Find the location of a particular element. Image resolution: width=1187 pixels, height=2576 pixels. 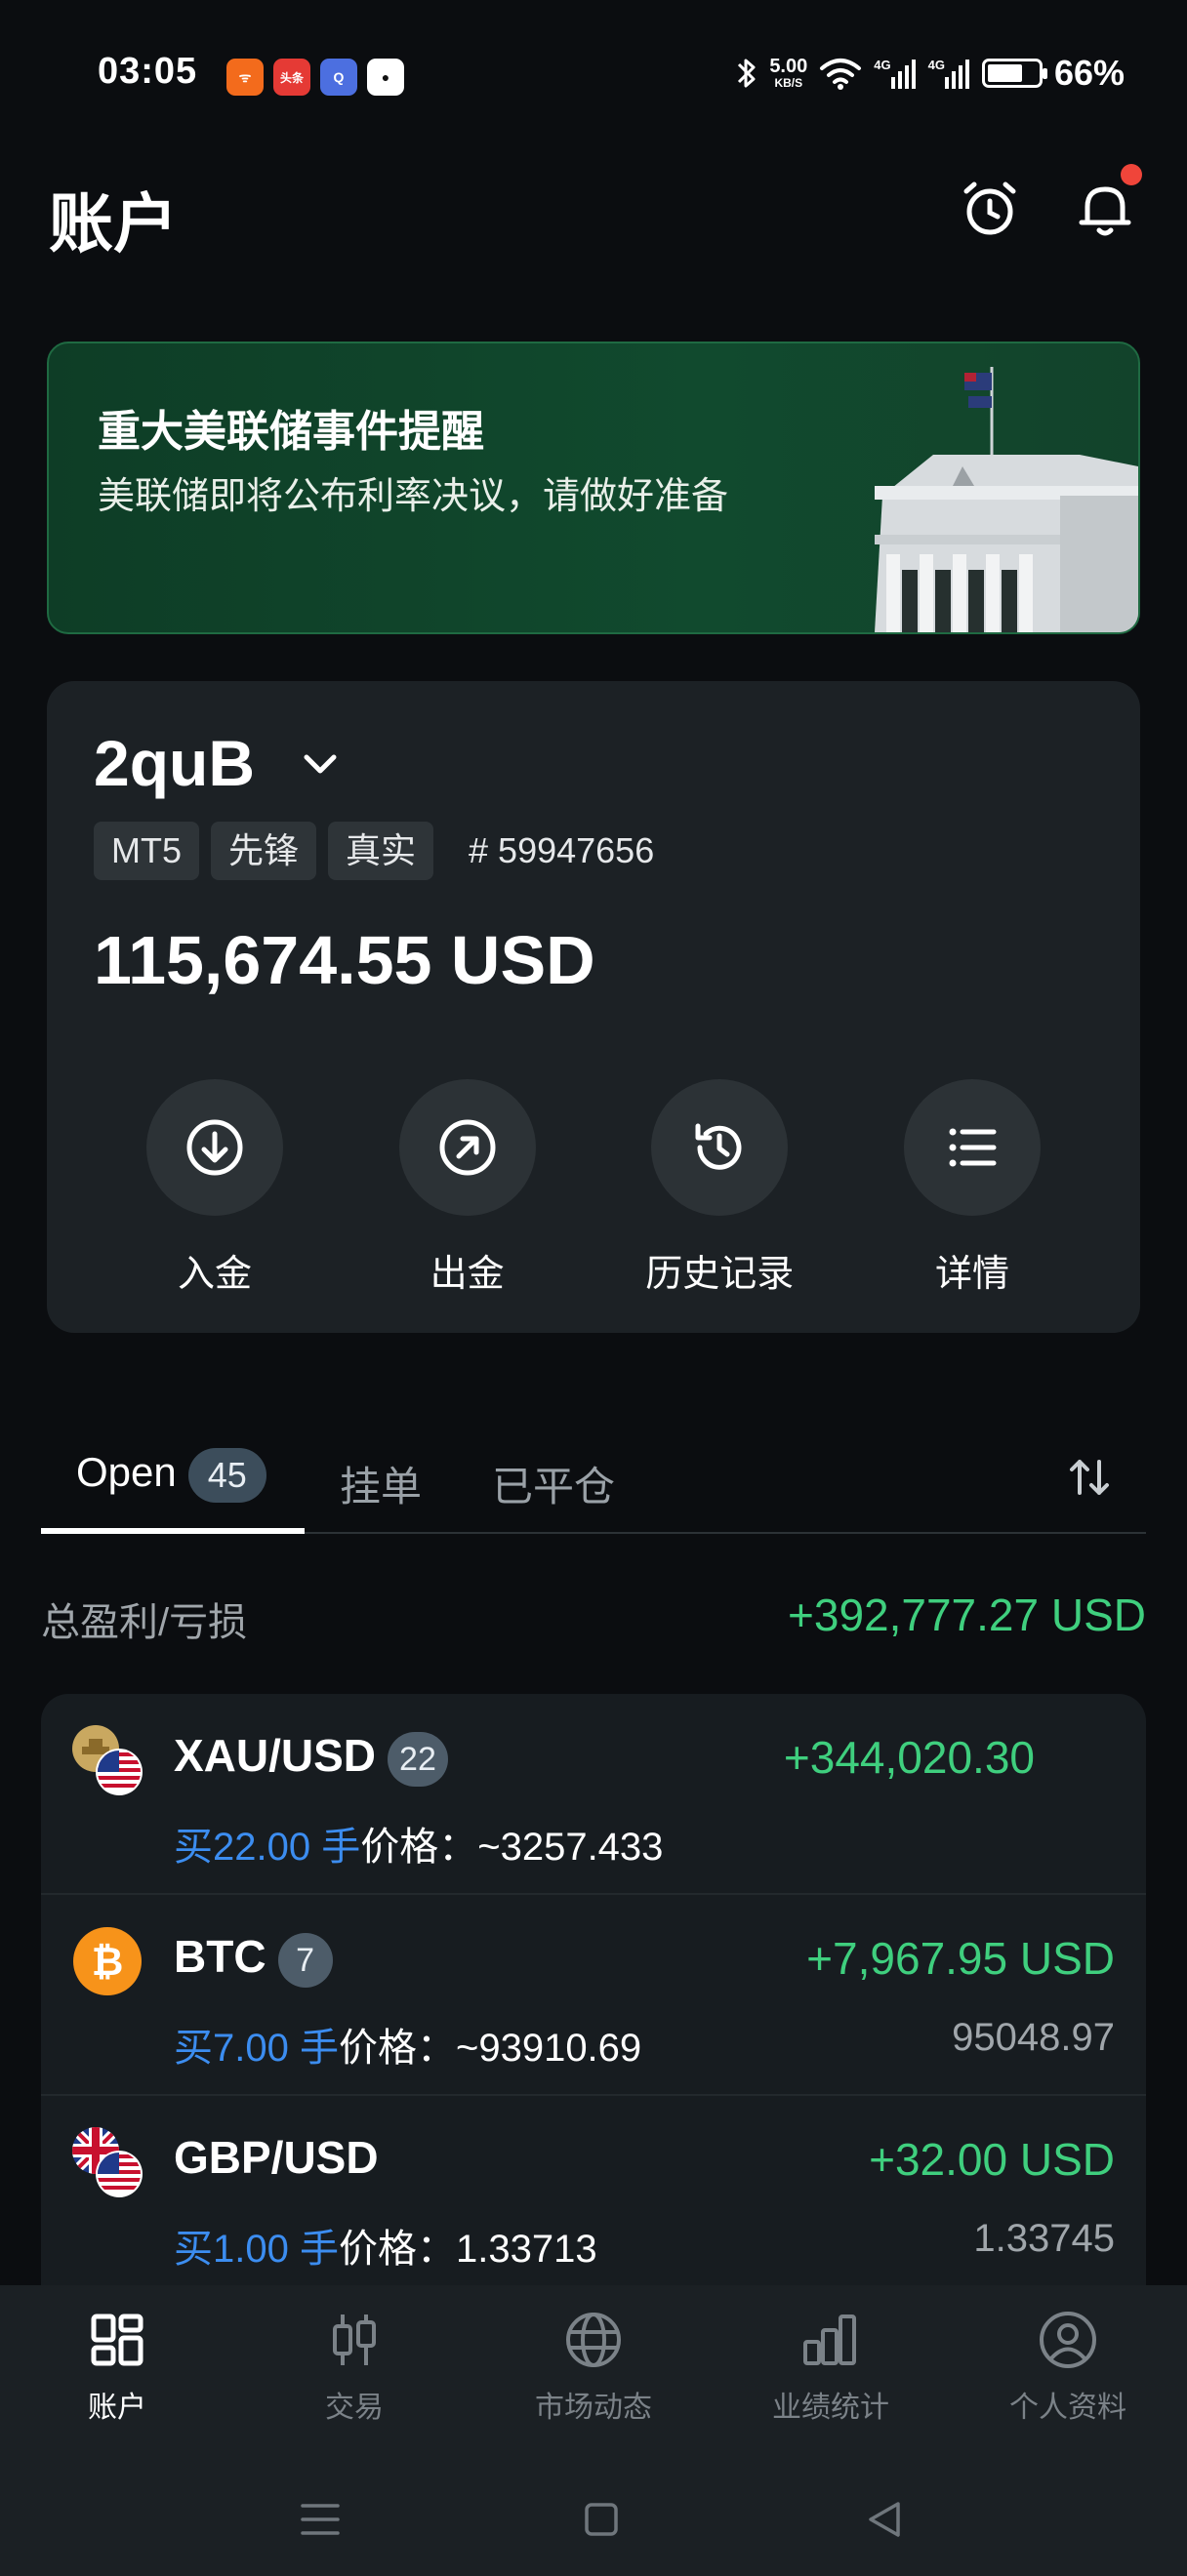

nav-account-label: 账户 is located at coordinates (117, 2408).